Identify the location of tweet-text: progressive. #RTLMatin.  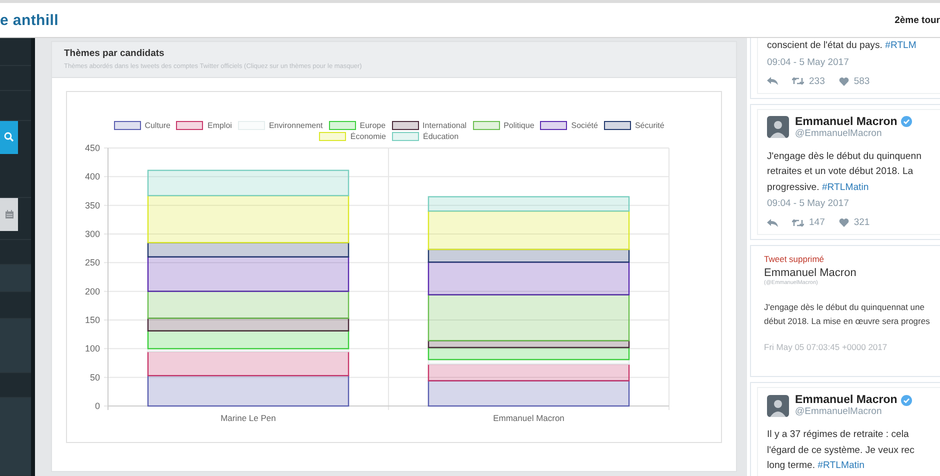
(818, 187).